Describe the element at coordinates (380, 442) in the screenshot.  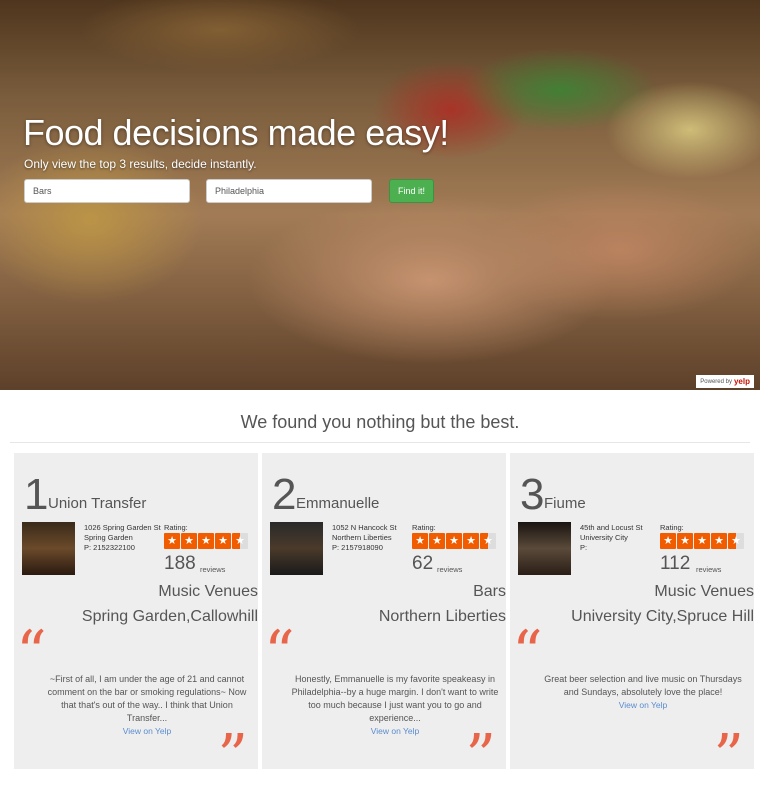
I see `divider` at that location.